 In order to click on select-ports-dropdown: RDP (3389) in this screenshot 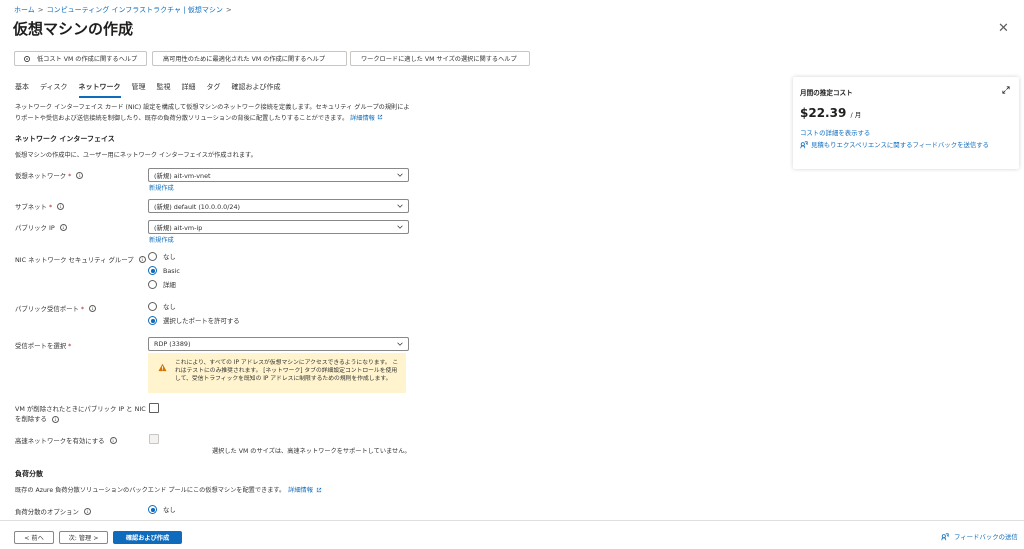, I will do `click(278, 344)`.